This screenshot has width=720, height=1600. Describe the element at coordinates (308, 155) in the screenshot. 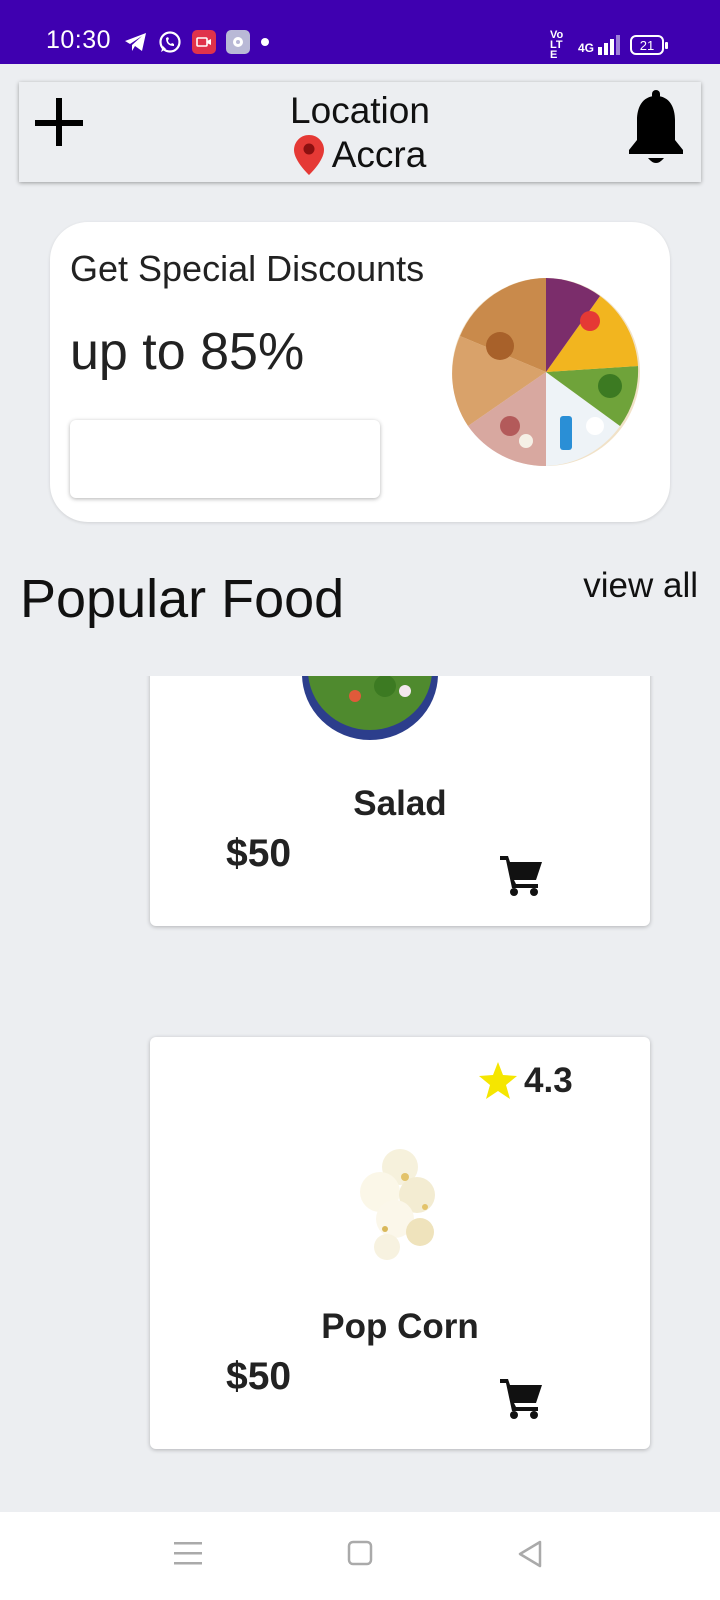

I see `location-pin-icon` at that location.